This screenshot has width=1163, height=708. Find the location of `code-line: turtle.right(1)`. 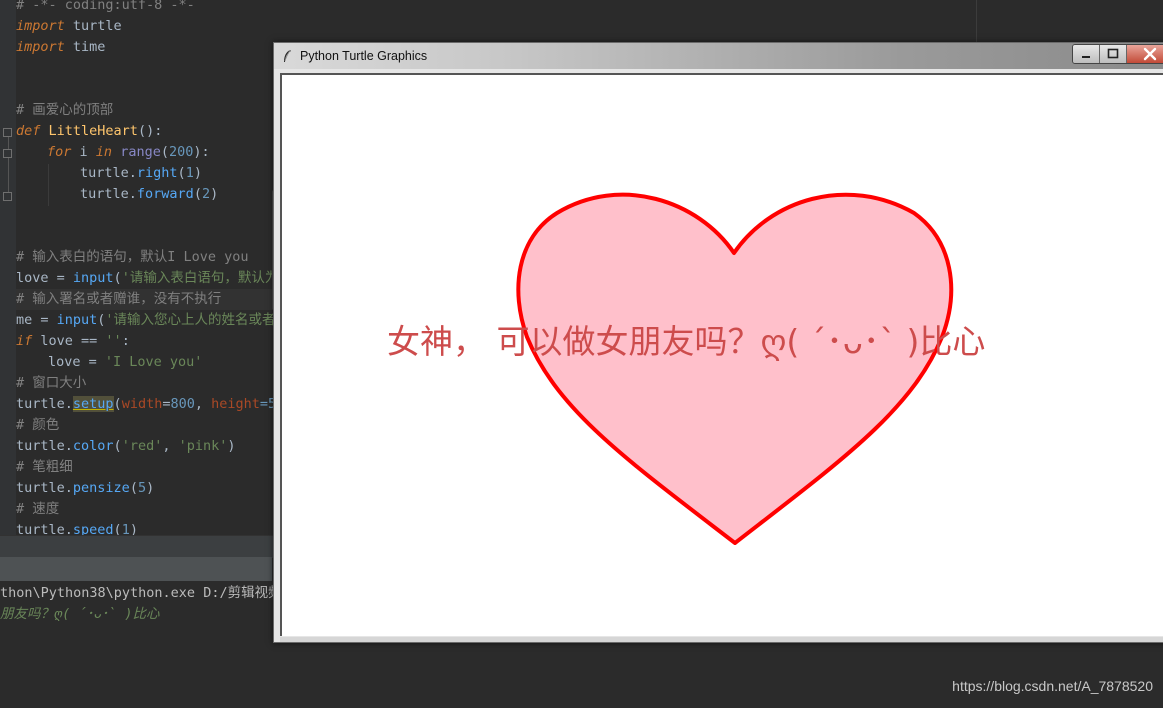

code-line: turtle.right(1) is located at coordinates (141, 173).